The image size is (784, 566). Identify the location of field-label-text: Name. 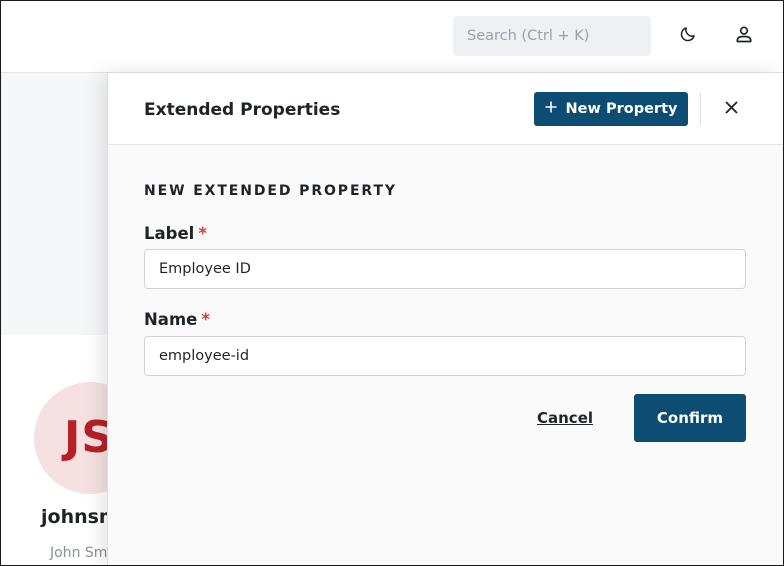
(171, 319).